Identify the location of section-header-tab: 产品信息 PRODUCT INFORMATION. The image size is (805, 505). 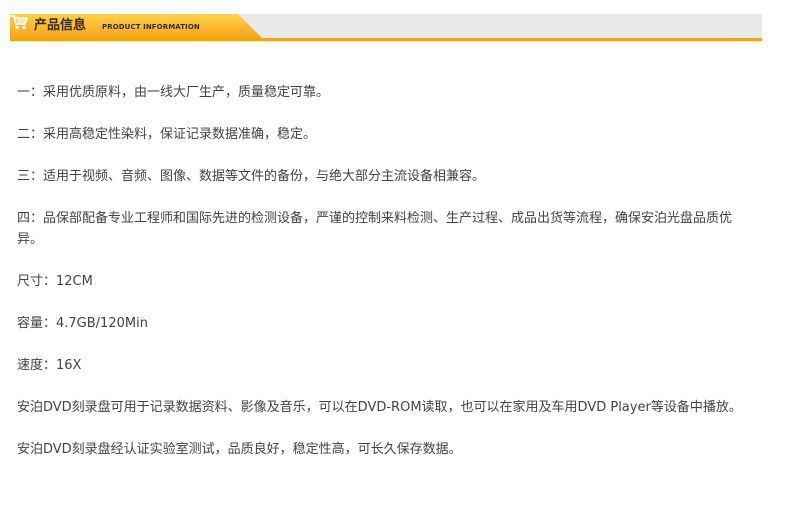
(137, 26).